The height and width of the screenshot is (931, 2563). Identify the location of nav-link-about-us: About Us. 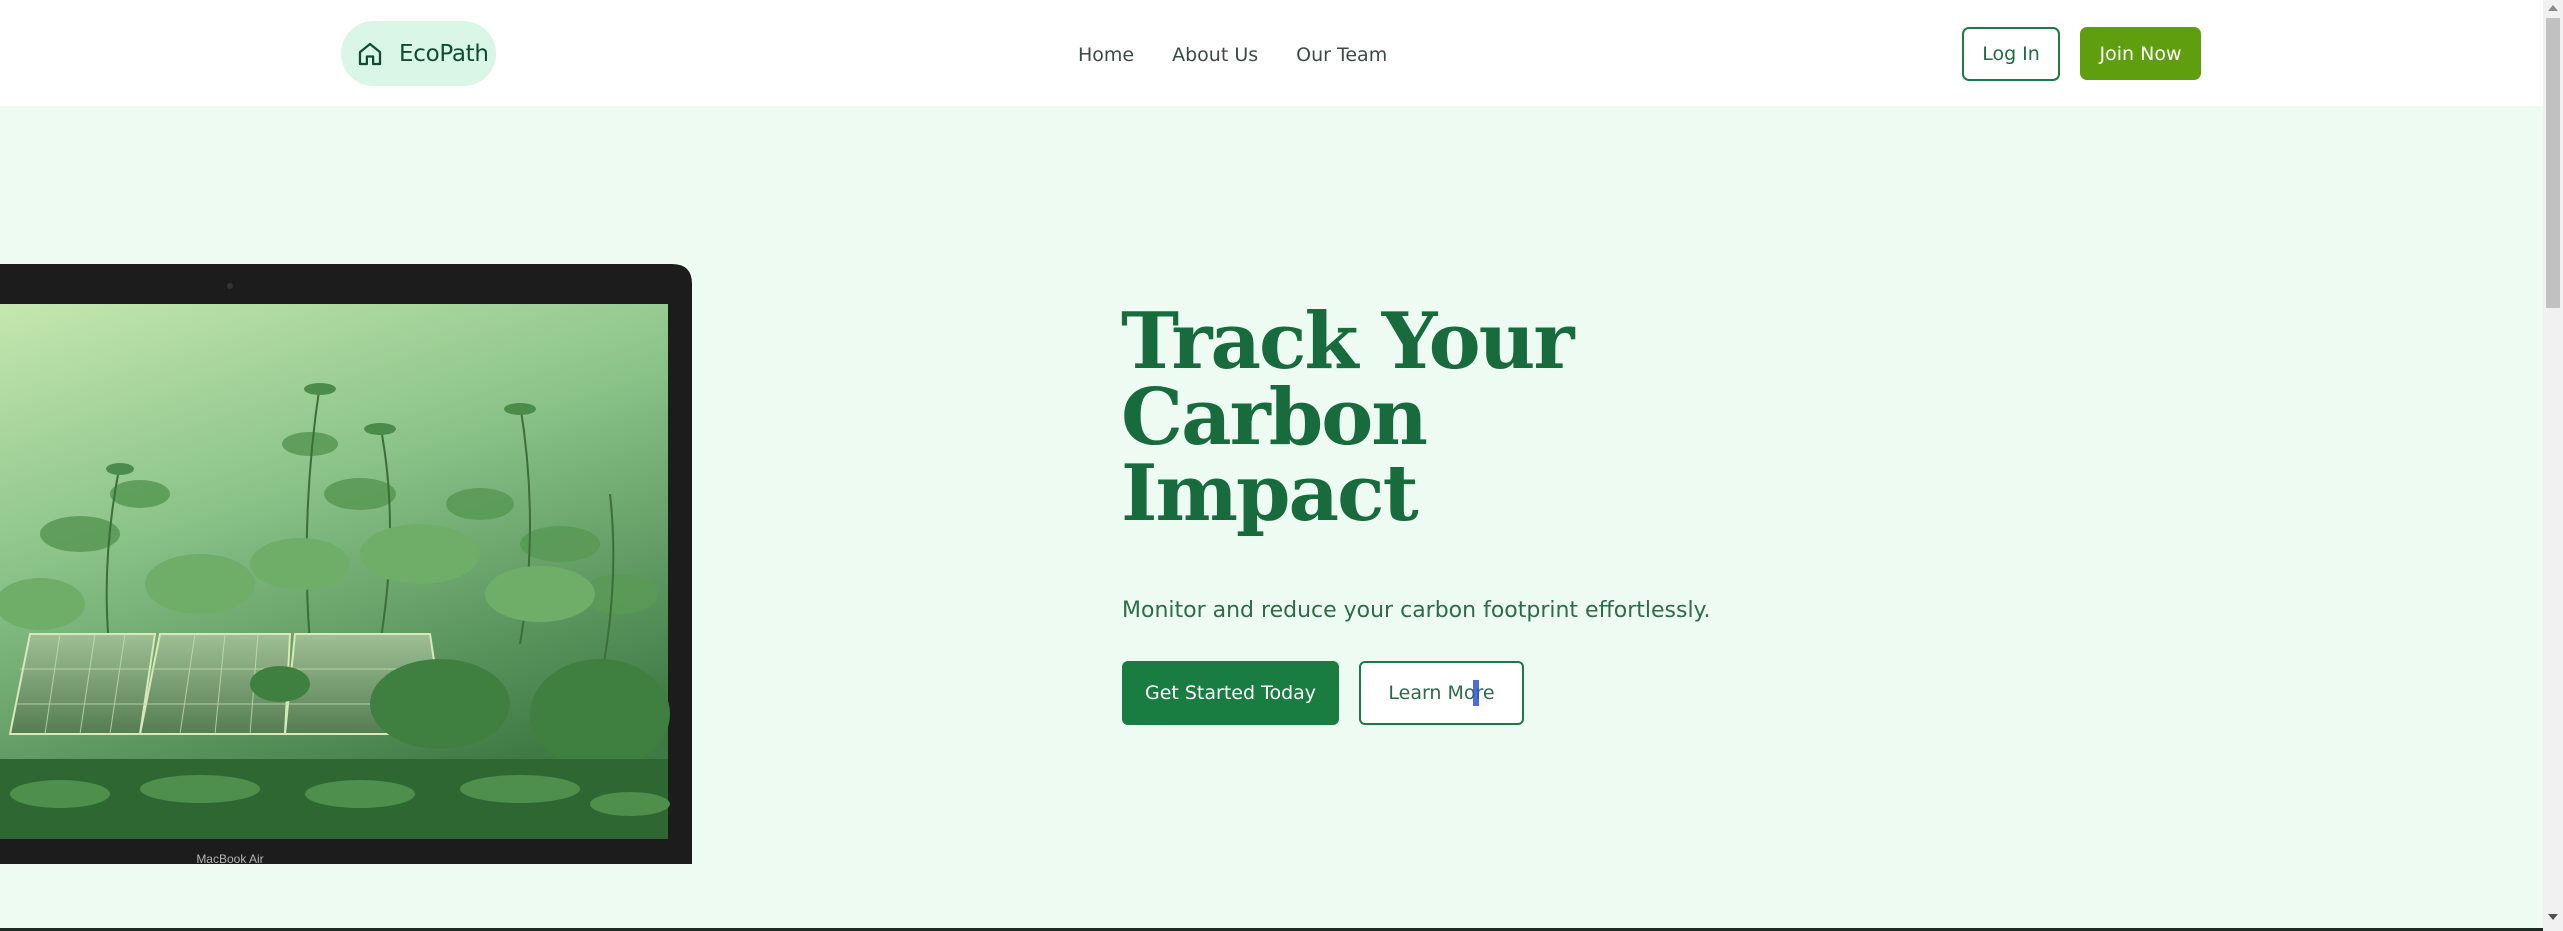
(1215, 55).